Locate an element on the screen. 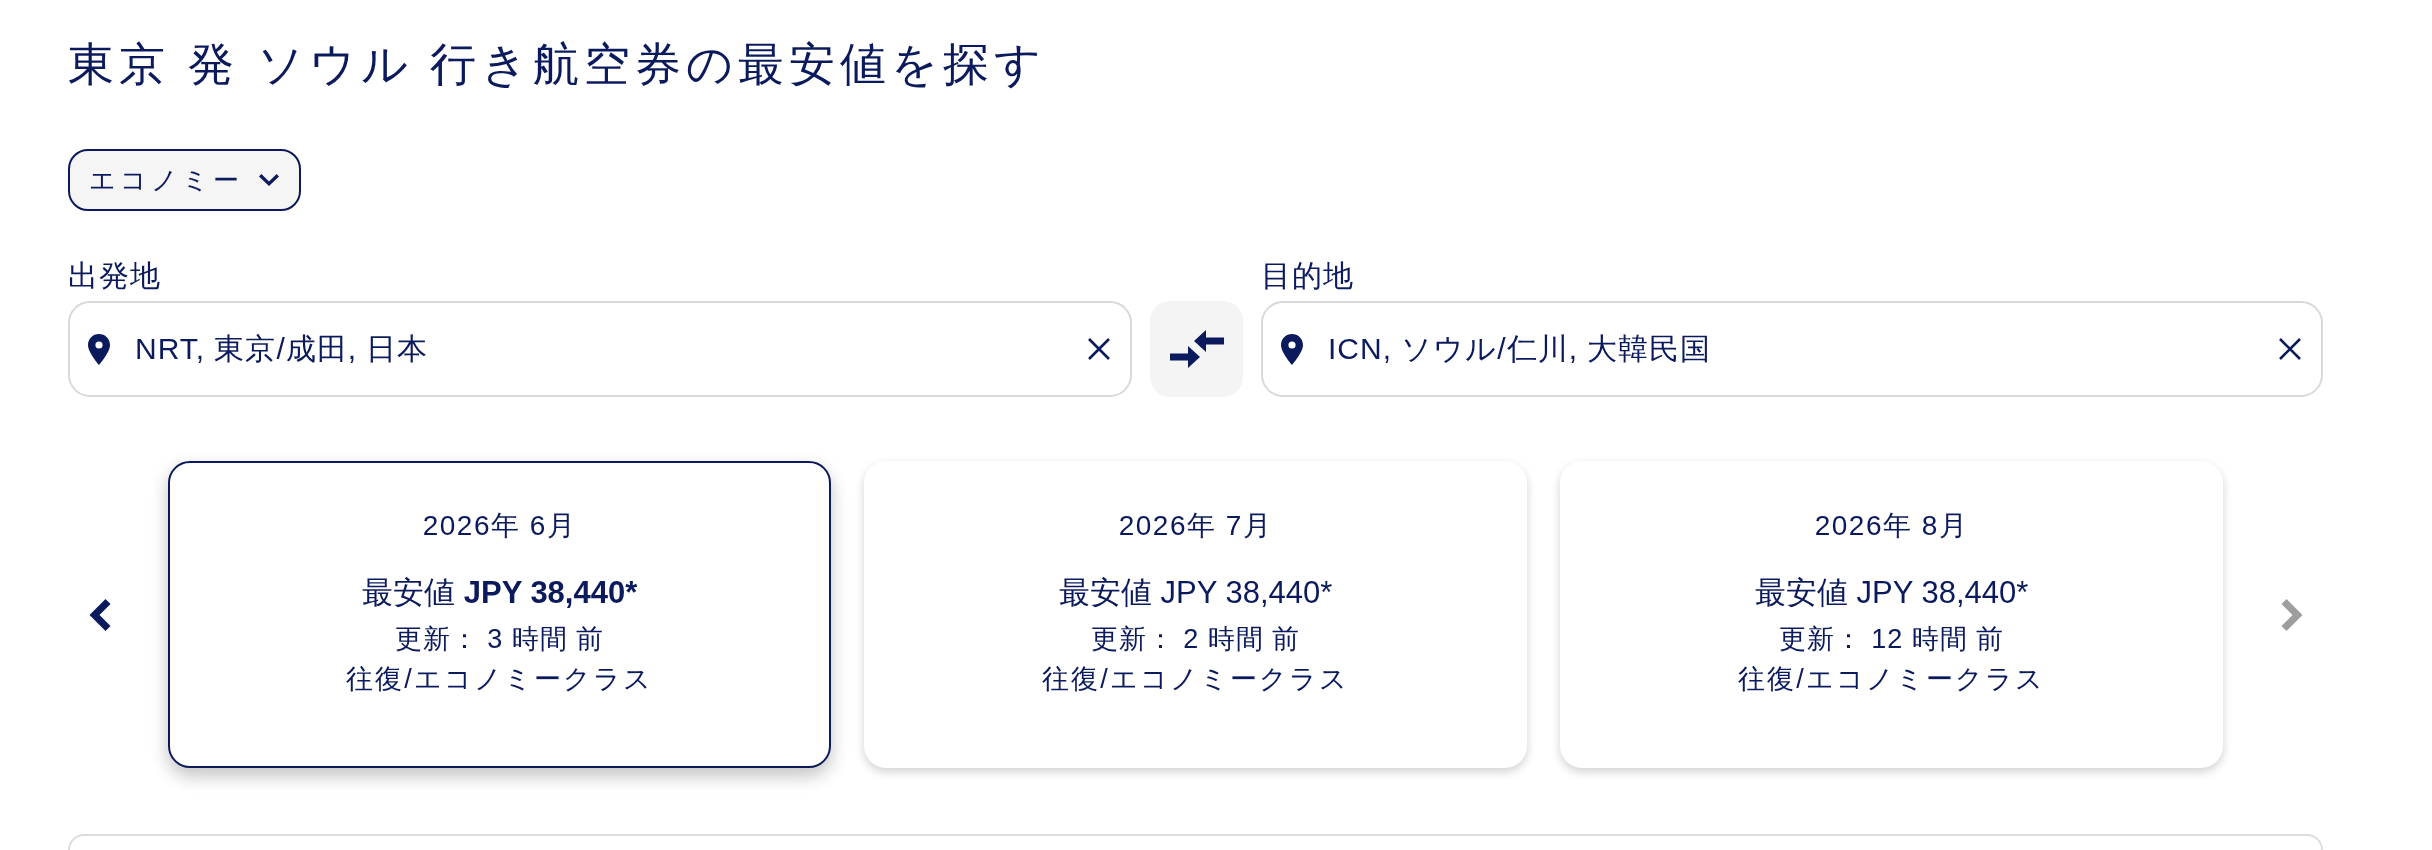 The height and width of the screenshot is (850, 2432). update-time: 更新： 2 時間 前 is located at coordinates (1195, 639).